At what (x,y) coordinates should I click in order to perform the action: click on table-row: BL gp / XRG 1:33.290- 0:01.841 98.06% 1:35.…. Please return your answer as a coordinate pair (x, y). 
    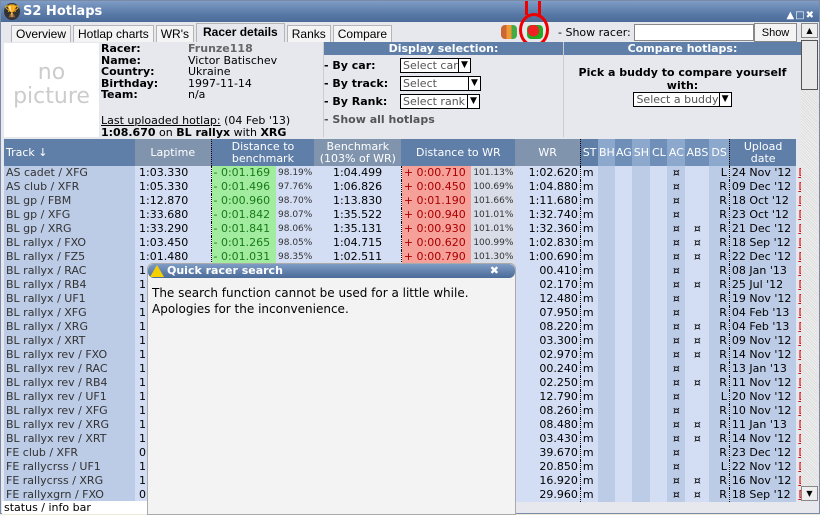
    Looking at the image, I should click on (411, 229).